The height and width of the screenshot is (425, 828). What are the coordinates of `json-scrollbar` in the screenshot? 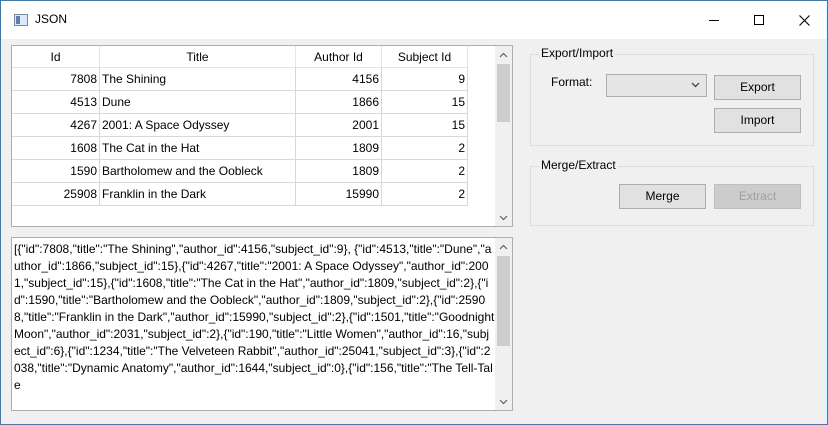 It's located at (503, 324).